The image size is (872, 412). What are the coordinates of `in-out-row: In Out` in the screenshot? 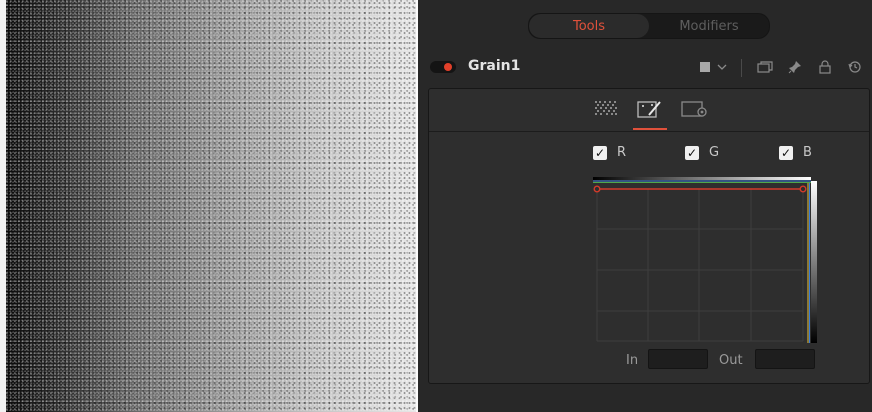 It's located at (649, 361).